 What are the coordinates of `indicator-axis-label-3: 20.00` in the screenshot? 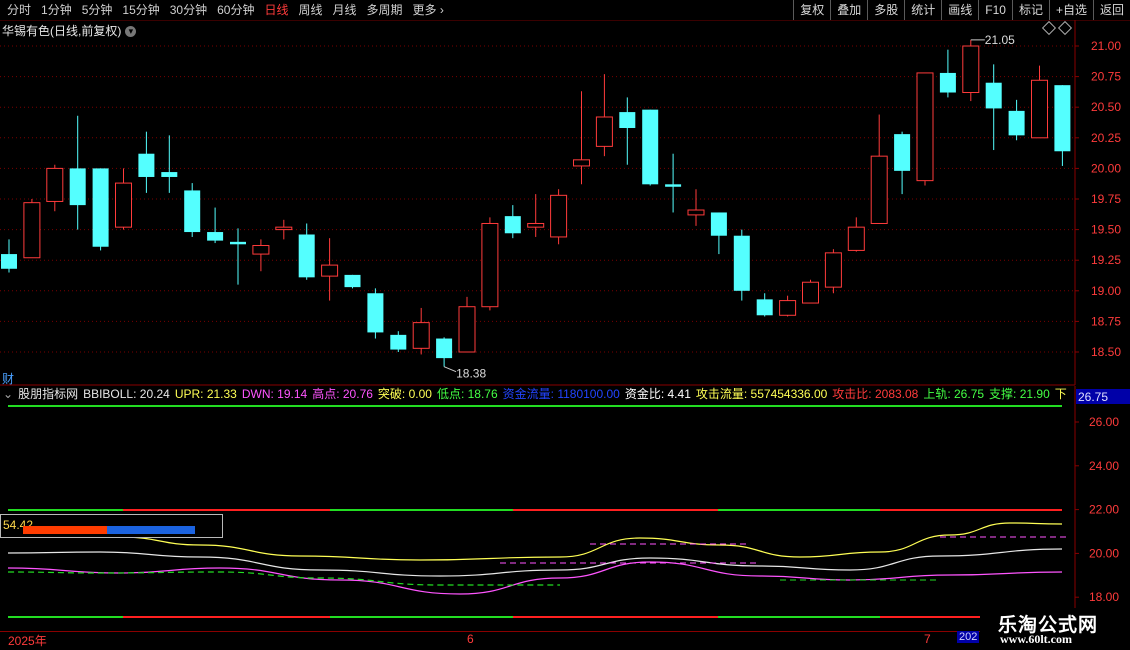 It's located at (1104, 553).